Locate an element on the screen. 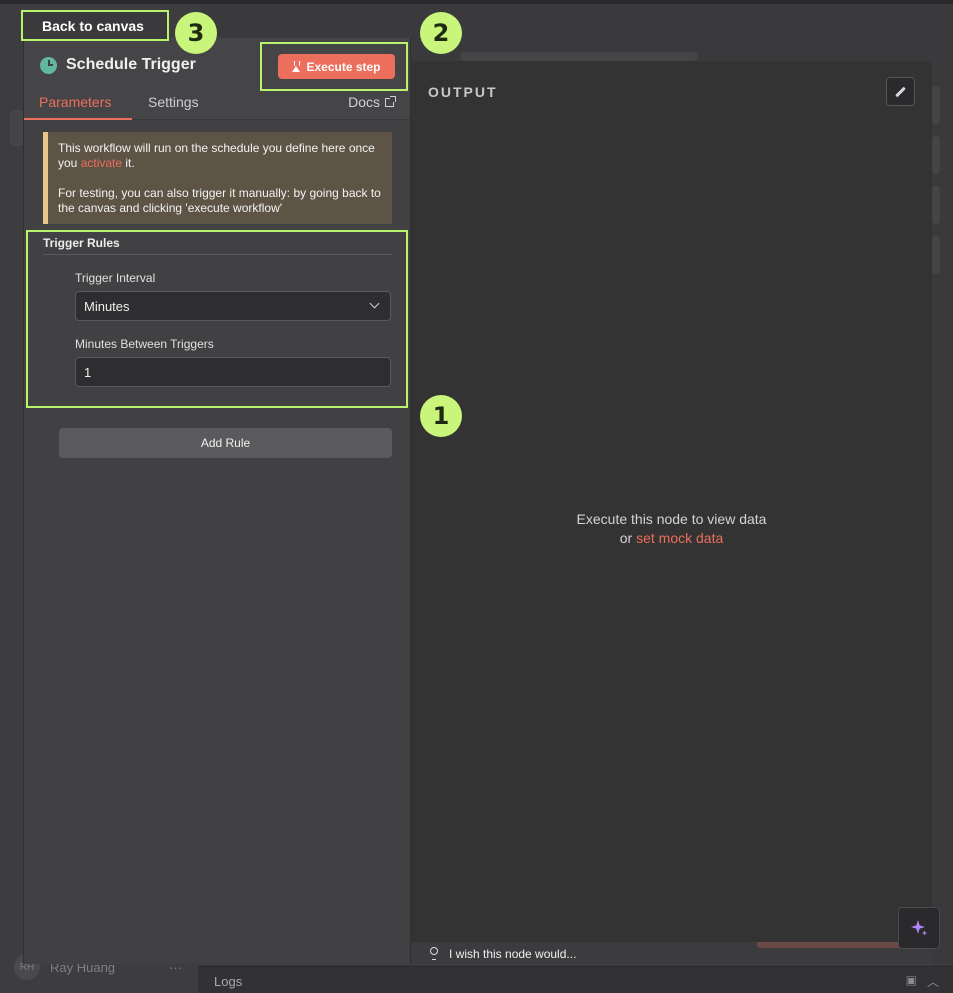 Image resolution: width=953 pixels, height=993 pixels. pencil-icon is located at coordinates (900, 91).